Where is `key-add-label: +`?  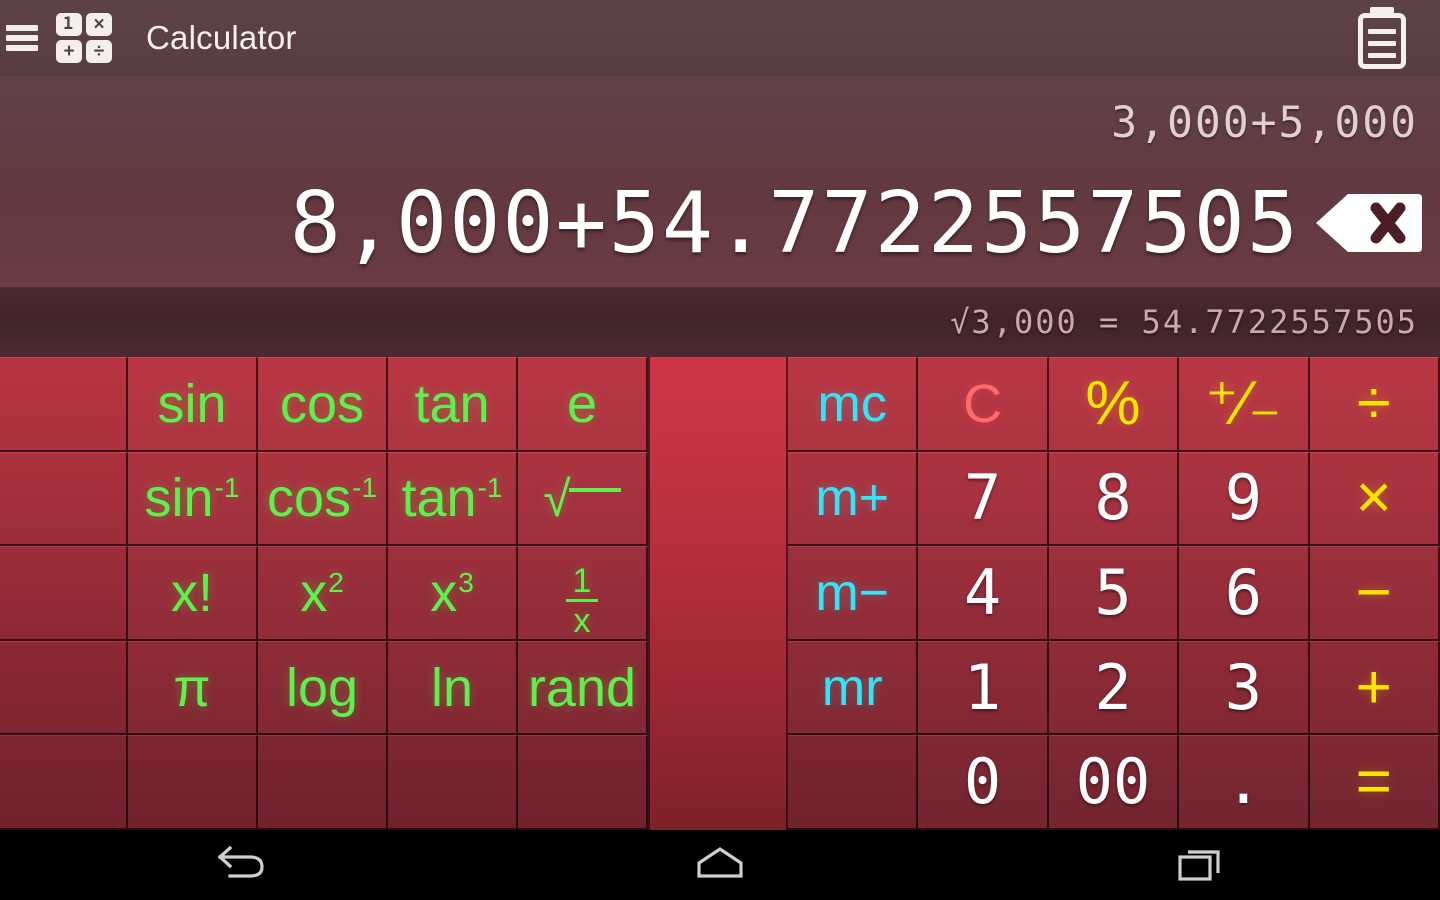
key-add-label: + is located at coordinates (1373, 687).